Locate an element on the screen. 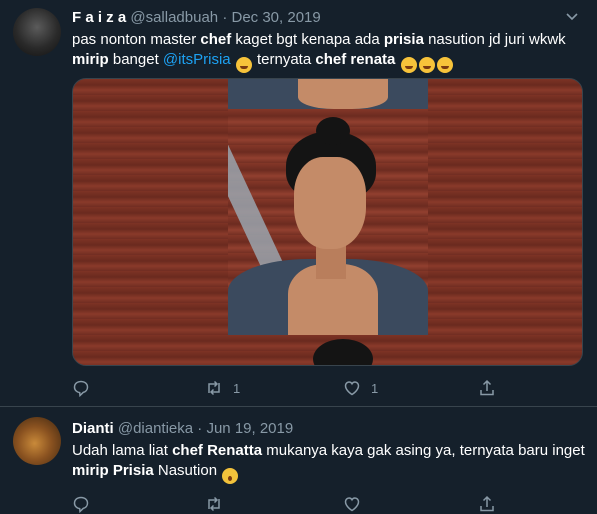 This screenshot has width=597, height=514. like-button: 1 is located at coordinates (360, 388).